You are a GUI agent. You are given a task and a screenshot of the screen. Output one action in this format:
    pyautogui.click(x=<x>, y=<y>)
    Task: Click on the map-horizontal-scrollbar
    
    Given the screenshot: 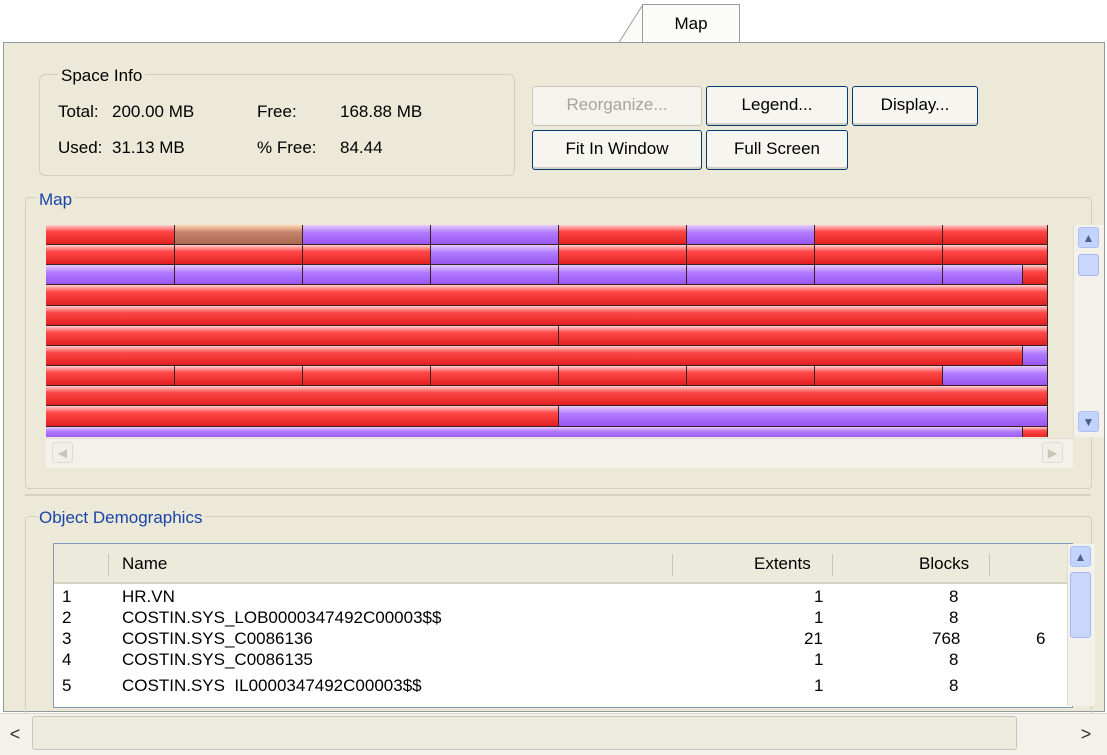 What is the action you would take?
    pyautogui.click(x=559, y=453)
    